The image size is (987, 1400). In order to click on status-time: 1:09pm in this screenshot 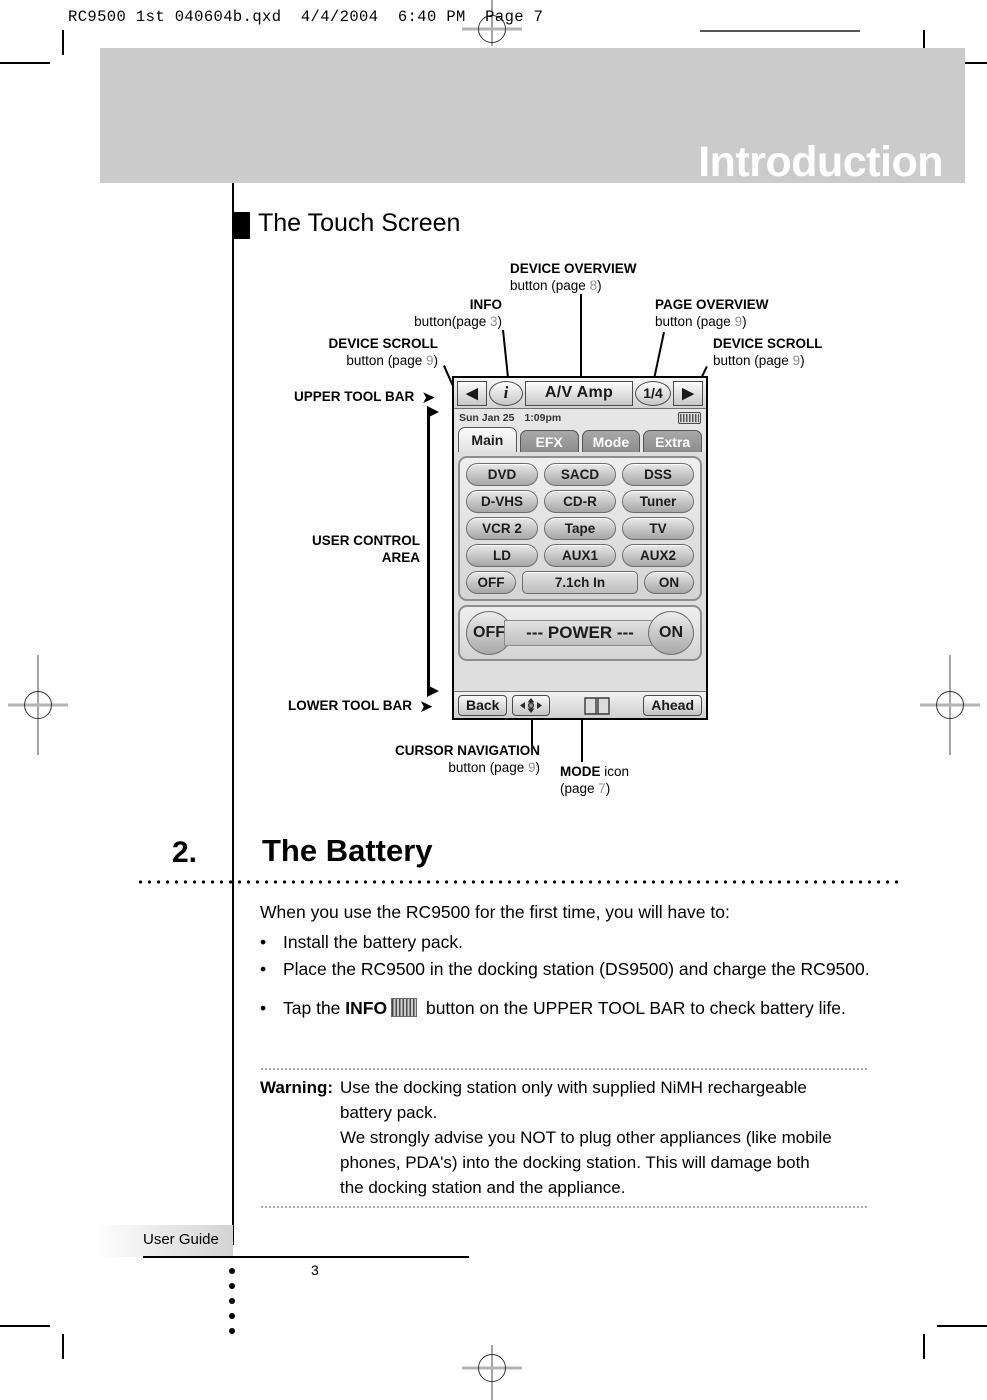, I will do `click(543, 417)`.